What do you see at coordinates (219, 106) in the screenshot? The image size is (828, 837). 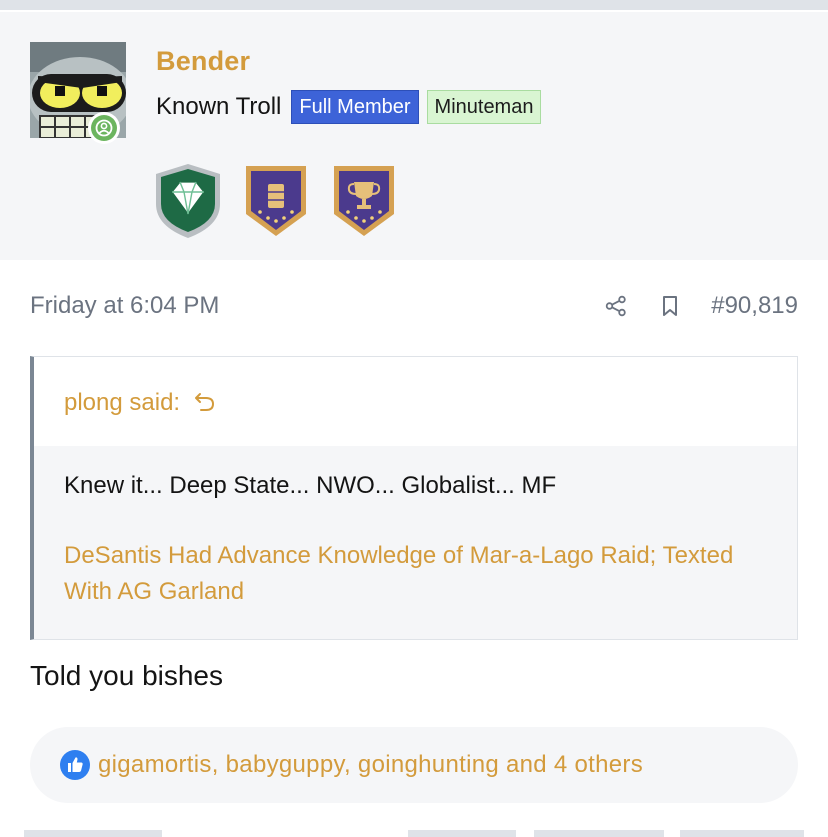 I see `user-title: Known Troll` at bounding box center [219, 106].